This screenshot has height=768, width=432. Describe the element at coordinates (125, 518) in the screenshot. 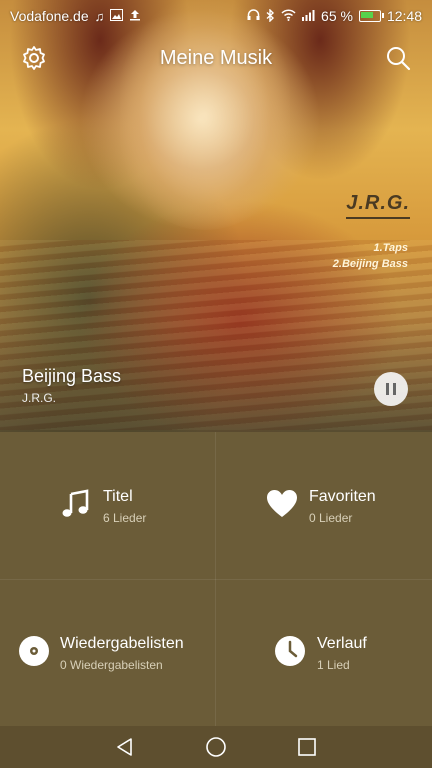

I see `category-count: 6 Lieder` at that location.